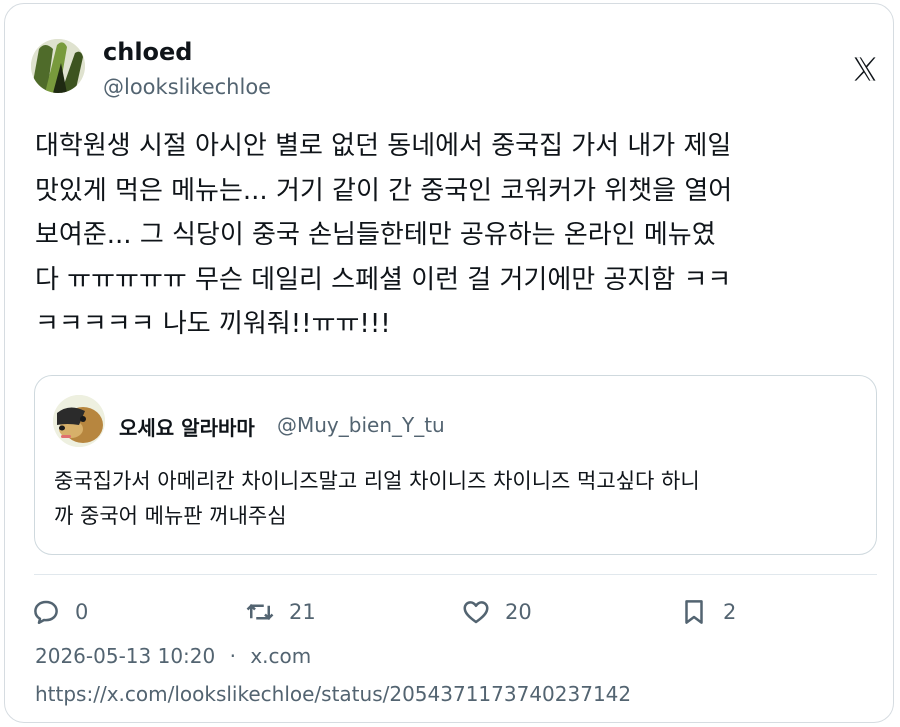 The image size is (900, 727). I want to click on reply-button: 0, so click(59, 612).